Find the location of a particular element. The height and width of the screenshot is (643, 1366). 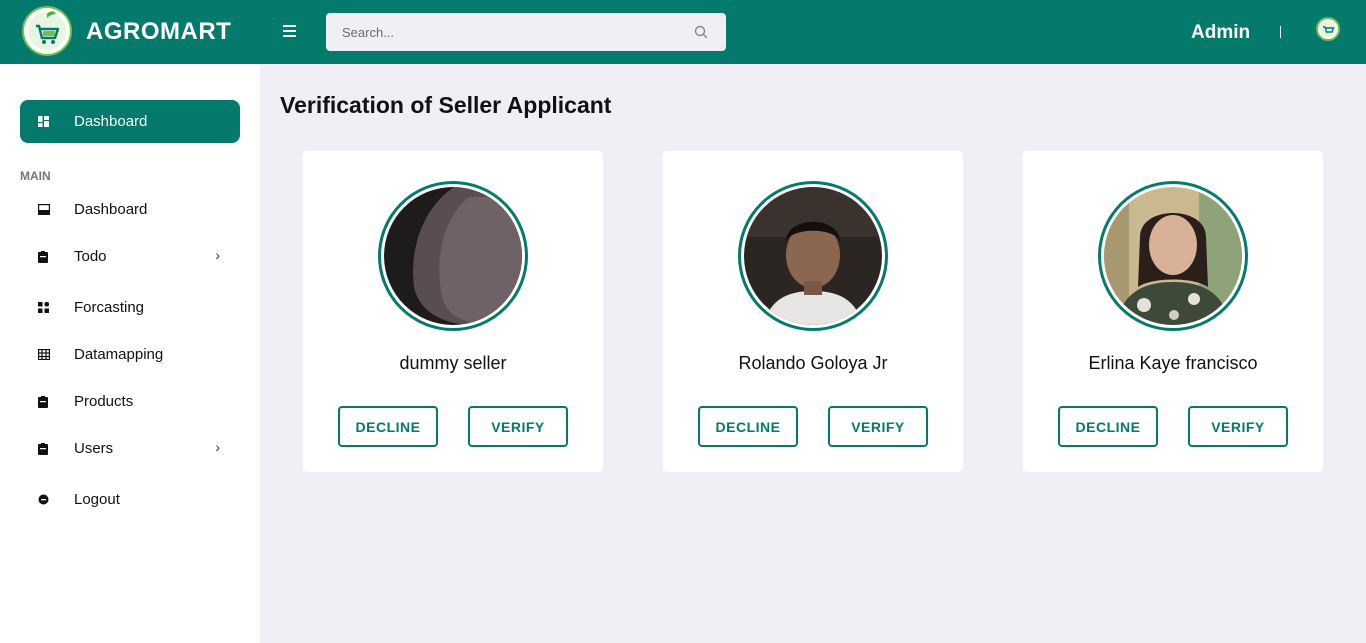

applicant-card: Erlina Kaye francisco DECLINE VERIFY is located at coordinates (1173, 311).